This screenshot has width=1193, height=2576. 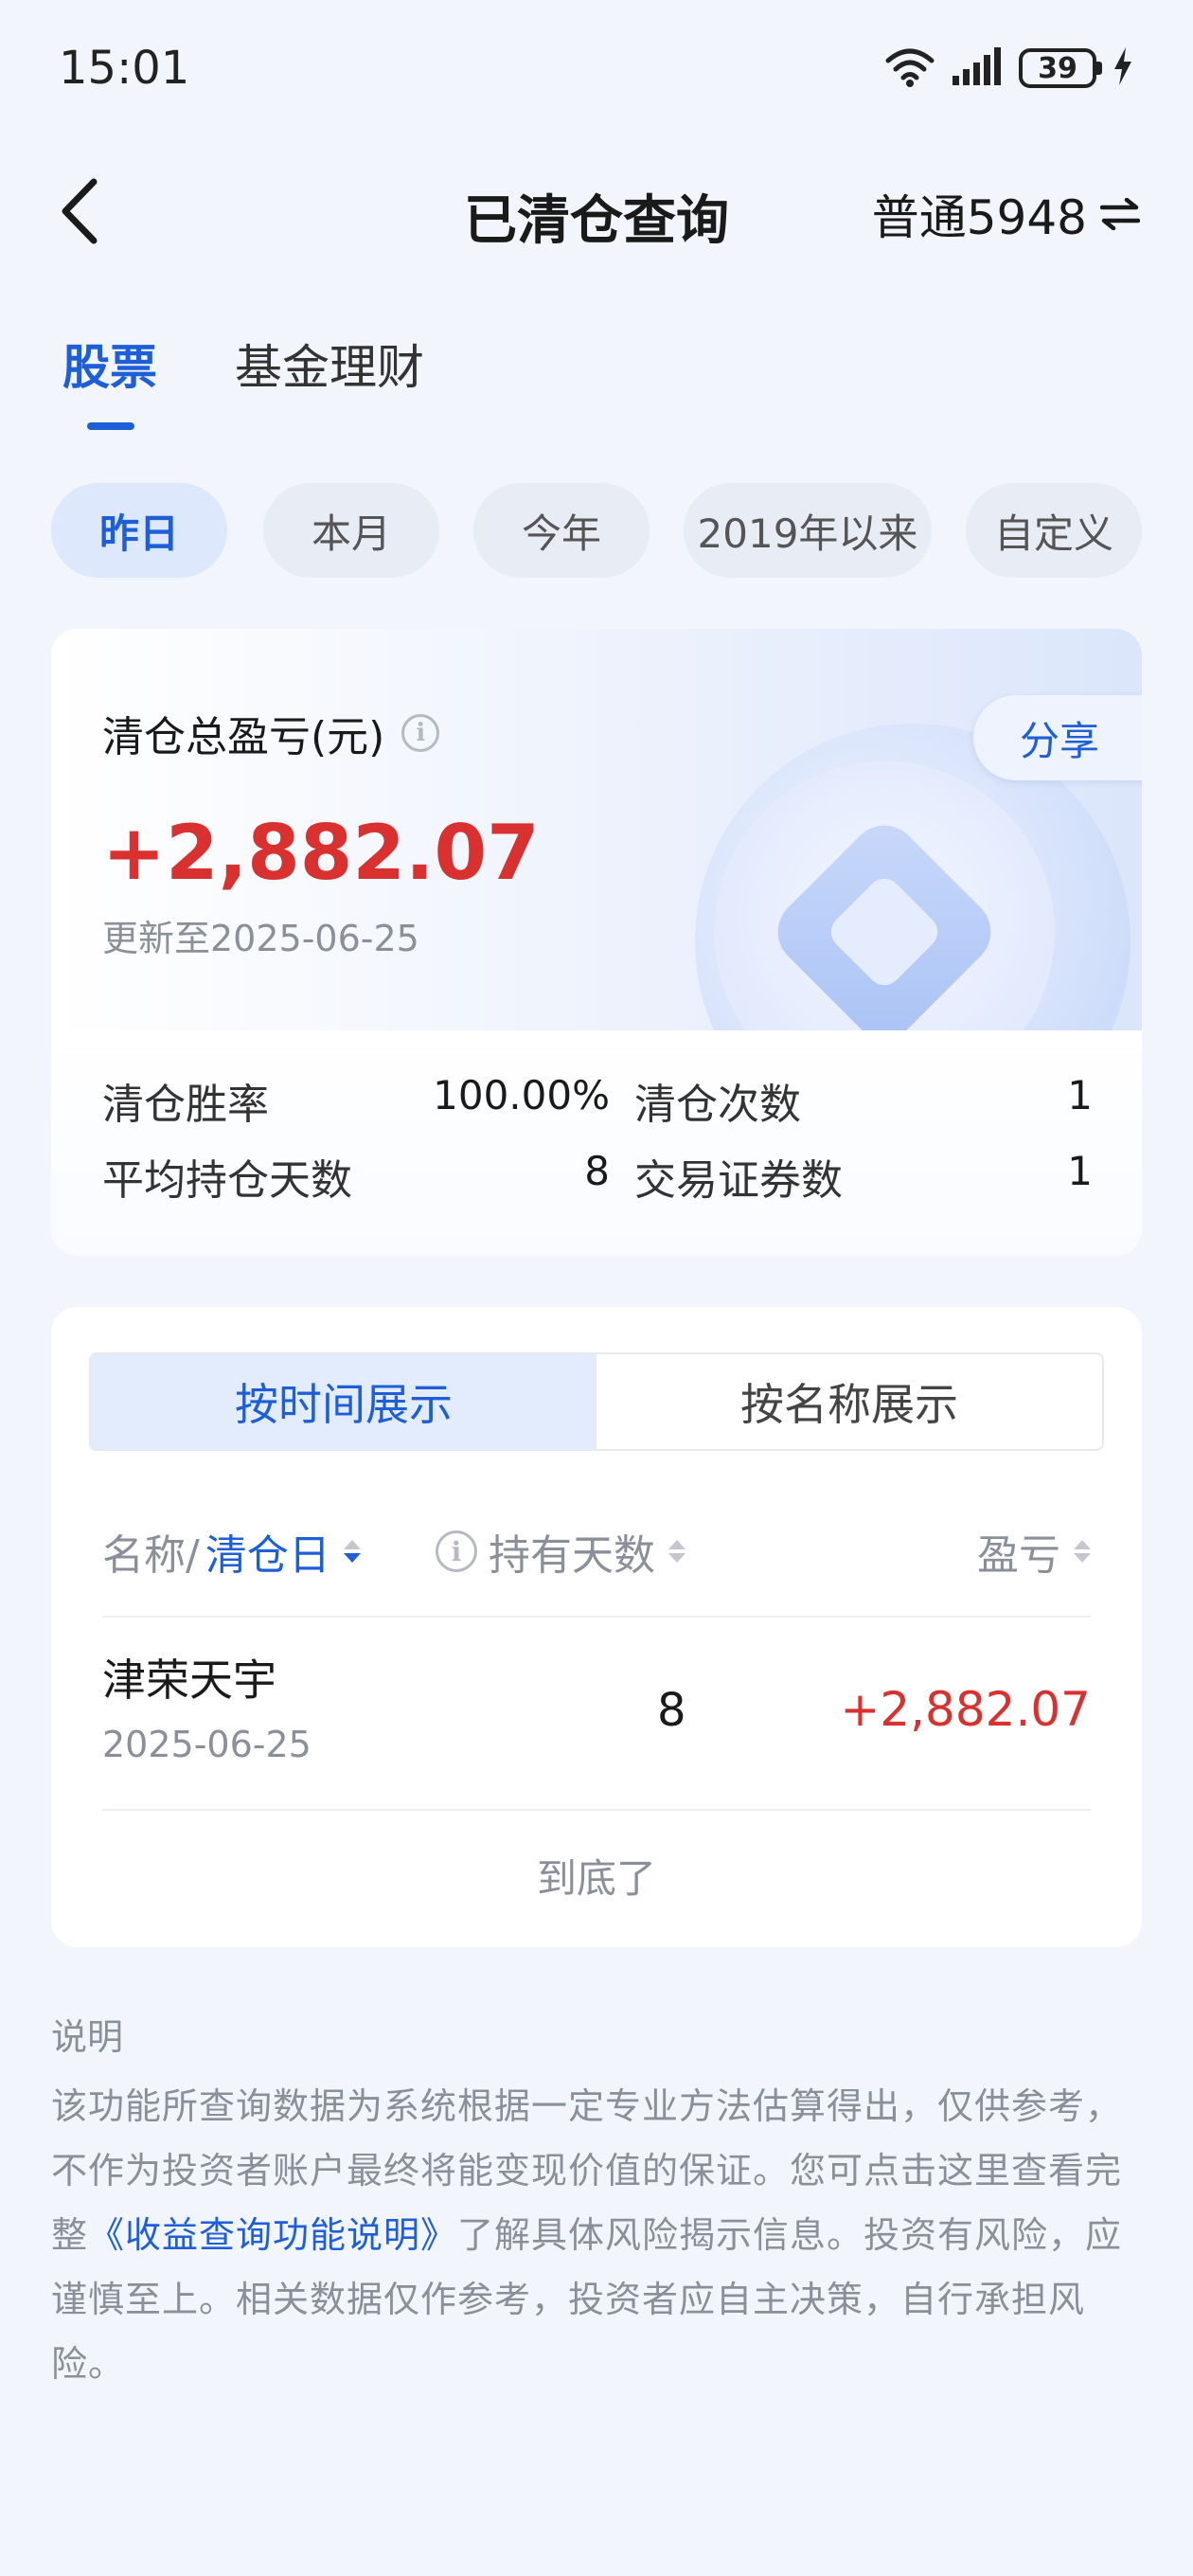 I want to click on updated-date: 更新至2025-06-25, so click(x=260, y=938).